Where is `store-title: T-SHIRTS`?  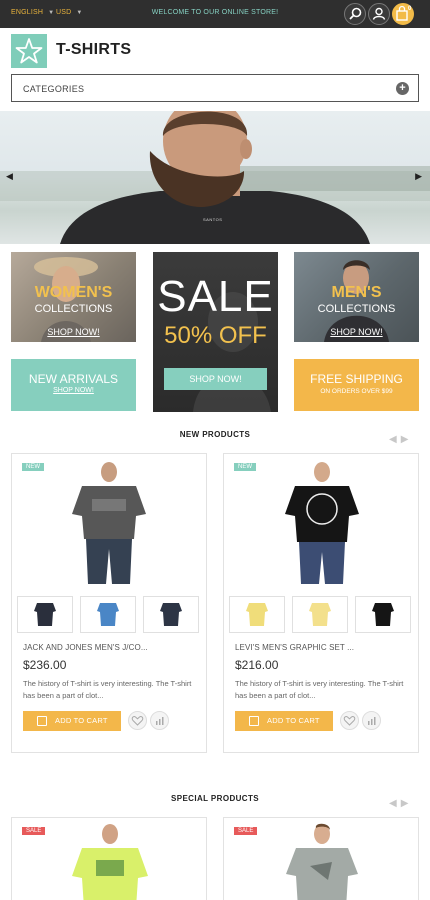 store-title: T-SHIRTS is located at coordinates (93, 50).